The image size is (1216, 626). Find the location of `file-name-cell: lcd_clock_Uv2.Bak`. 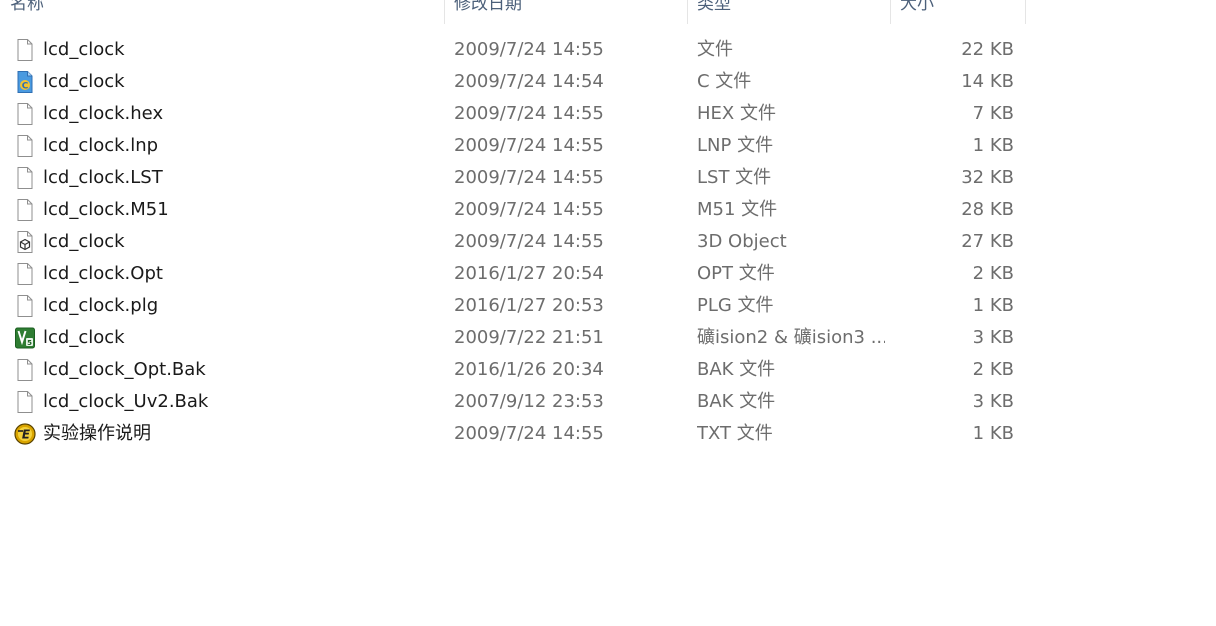

file-name-cell: lcd_clock_Uv2.Bak is located at coordinates (227, 402).